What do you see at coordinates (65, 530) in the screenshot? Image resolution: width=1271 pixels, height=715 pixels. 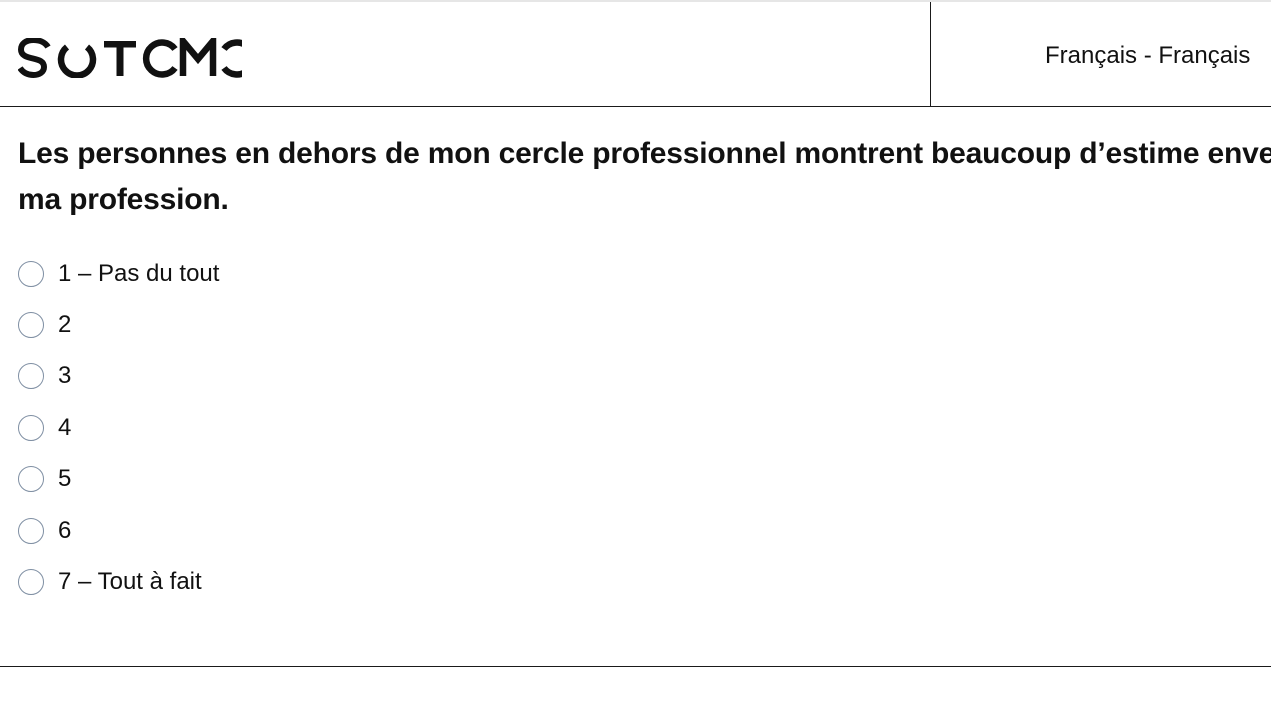 I see `option-label-6: 6` at bounding box center [65, 530].